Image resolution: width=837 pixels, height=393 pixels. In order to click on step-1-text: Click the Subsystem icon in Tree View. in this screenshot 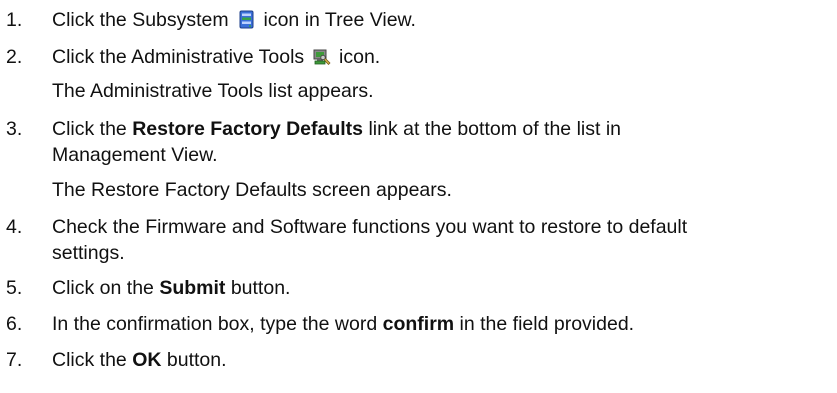, I will do `click(234, 20)`.